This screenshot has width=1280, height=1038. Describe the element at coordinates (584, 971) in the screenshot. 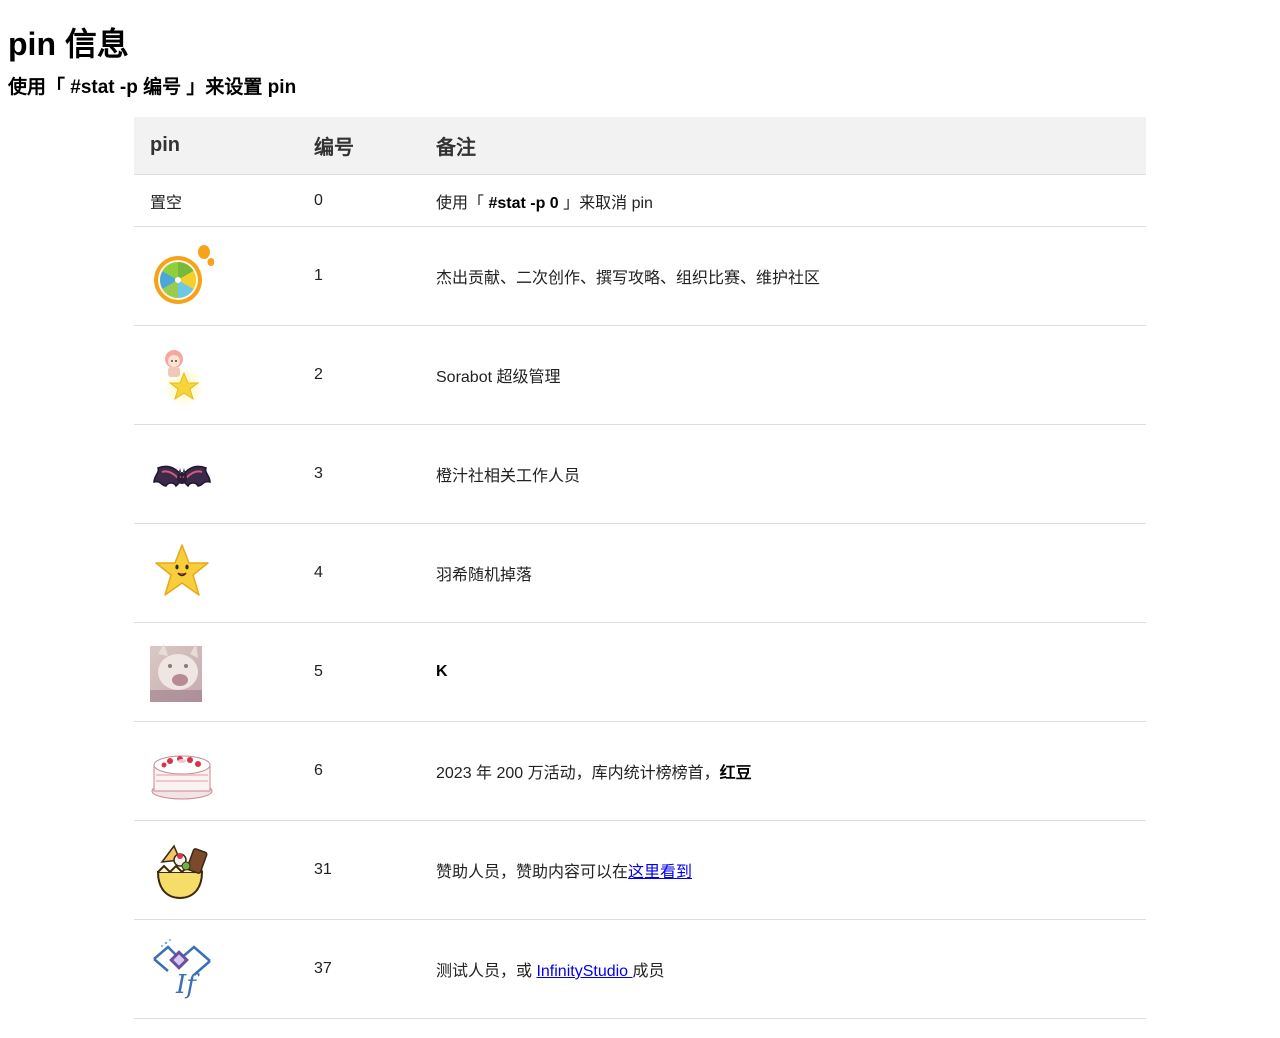

I see `infinitystudio-link: InfinityStudio` at that location.